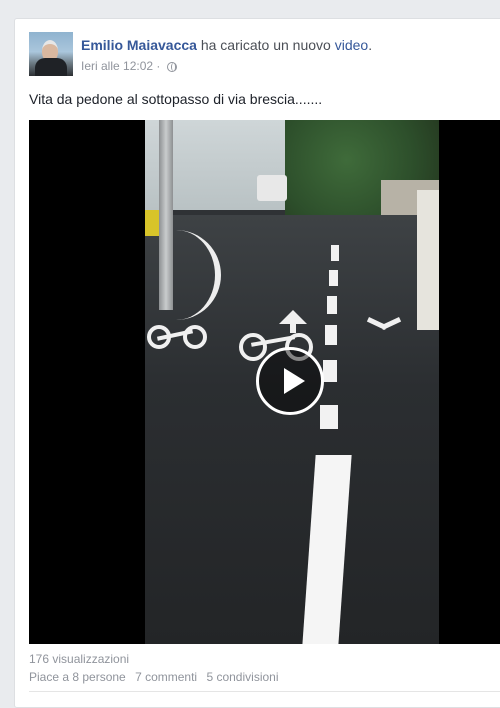 The image size is (500, 708). What do you see at coordinates (79, 659) in the screenshot?
I see `view-count: 176 visualizzazioni` at bounding box center [79, 659].